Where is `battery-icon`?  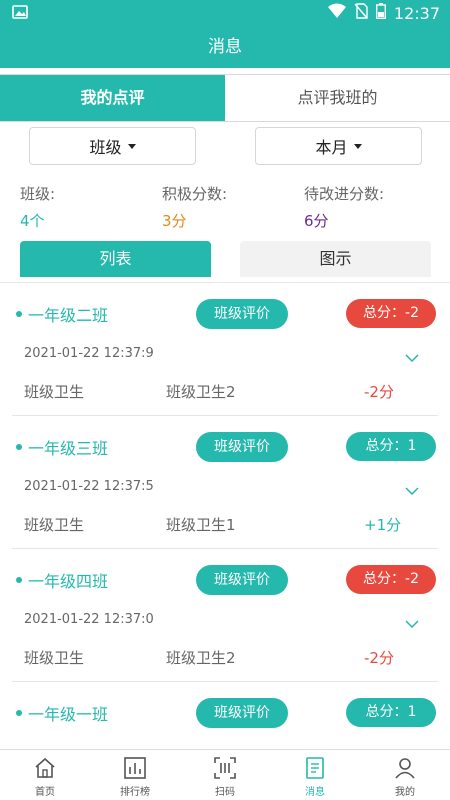 battery-icon is located at coordinates (380, 13).